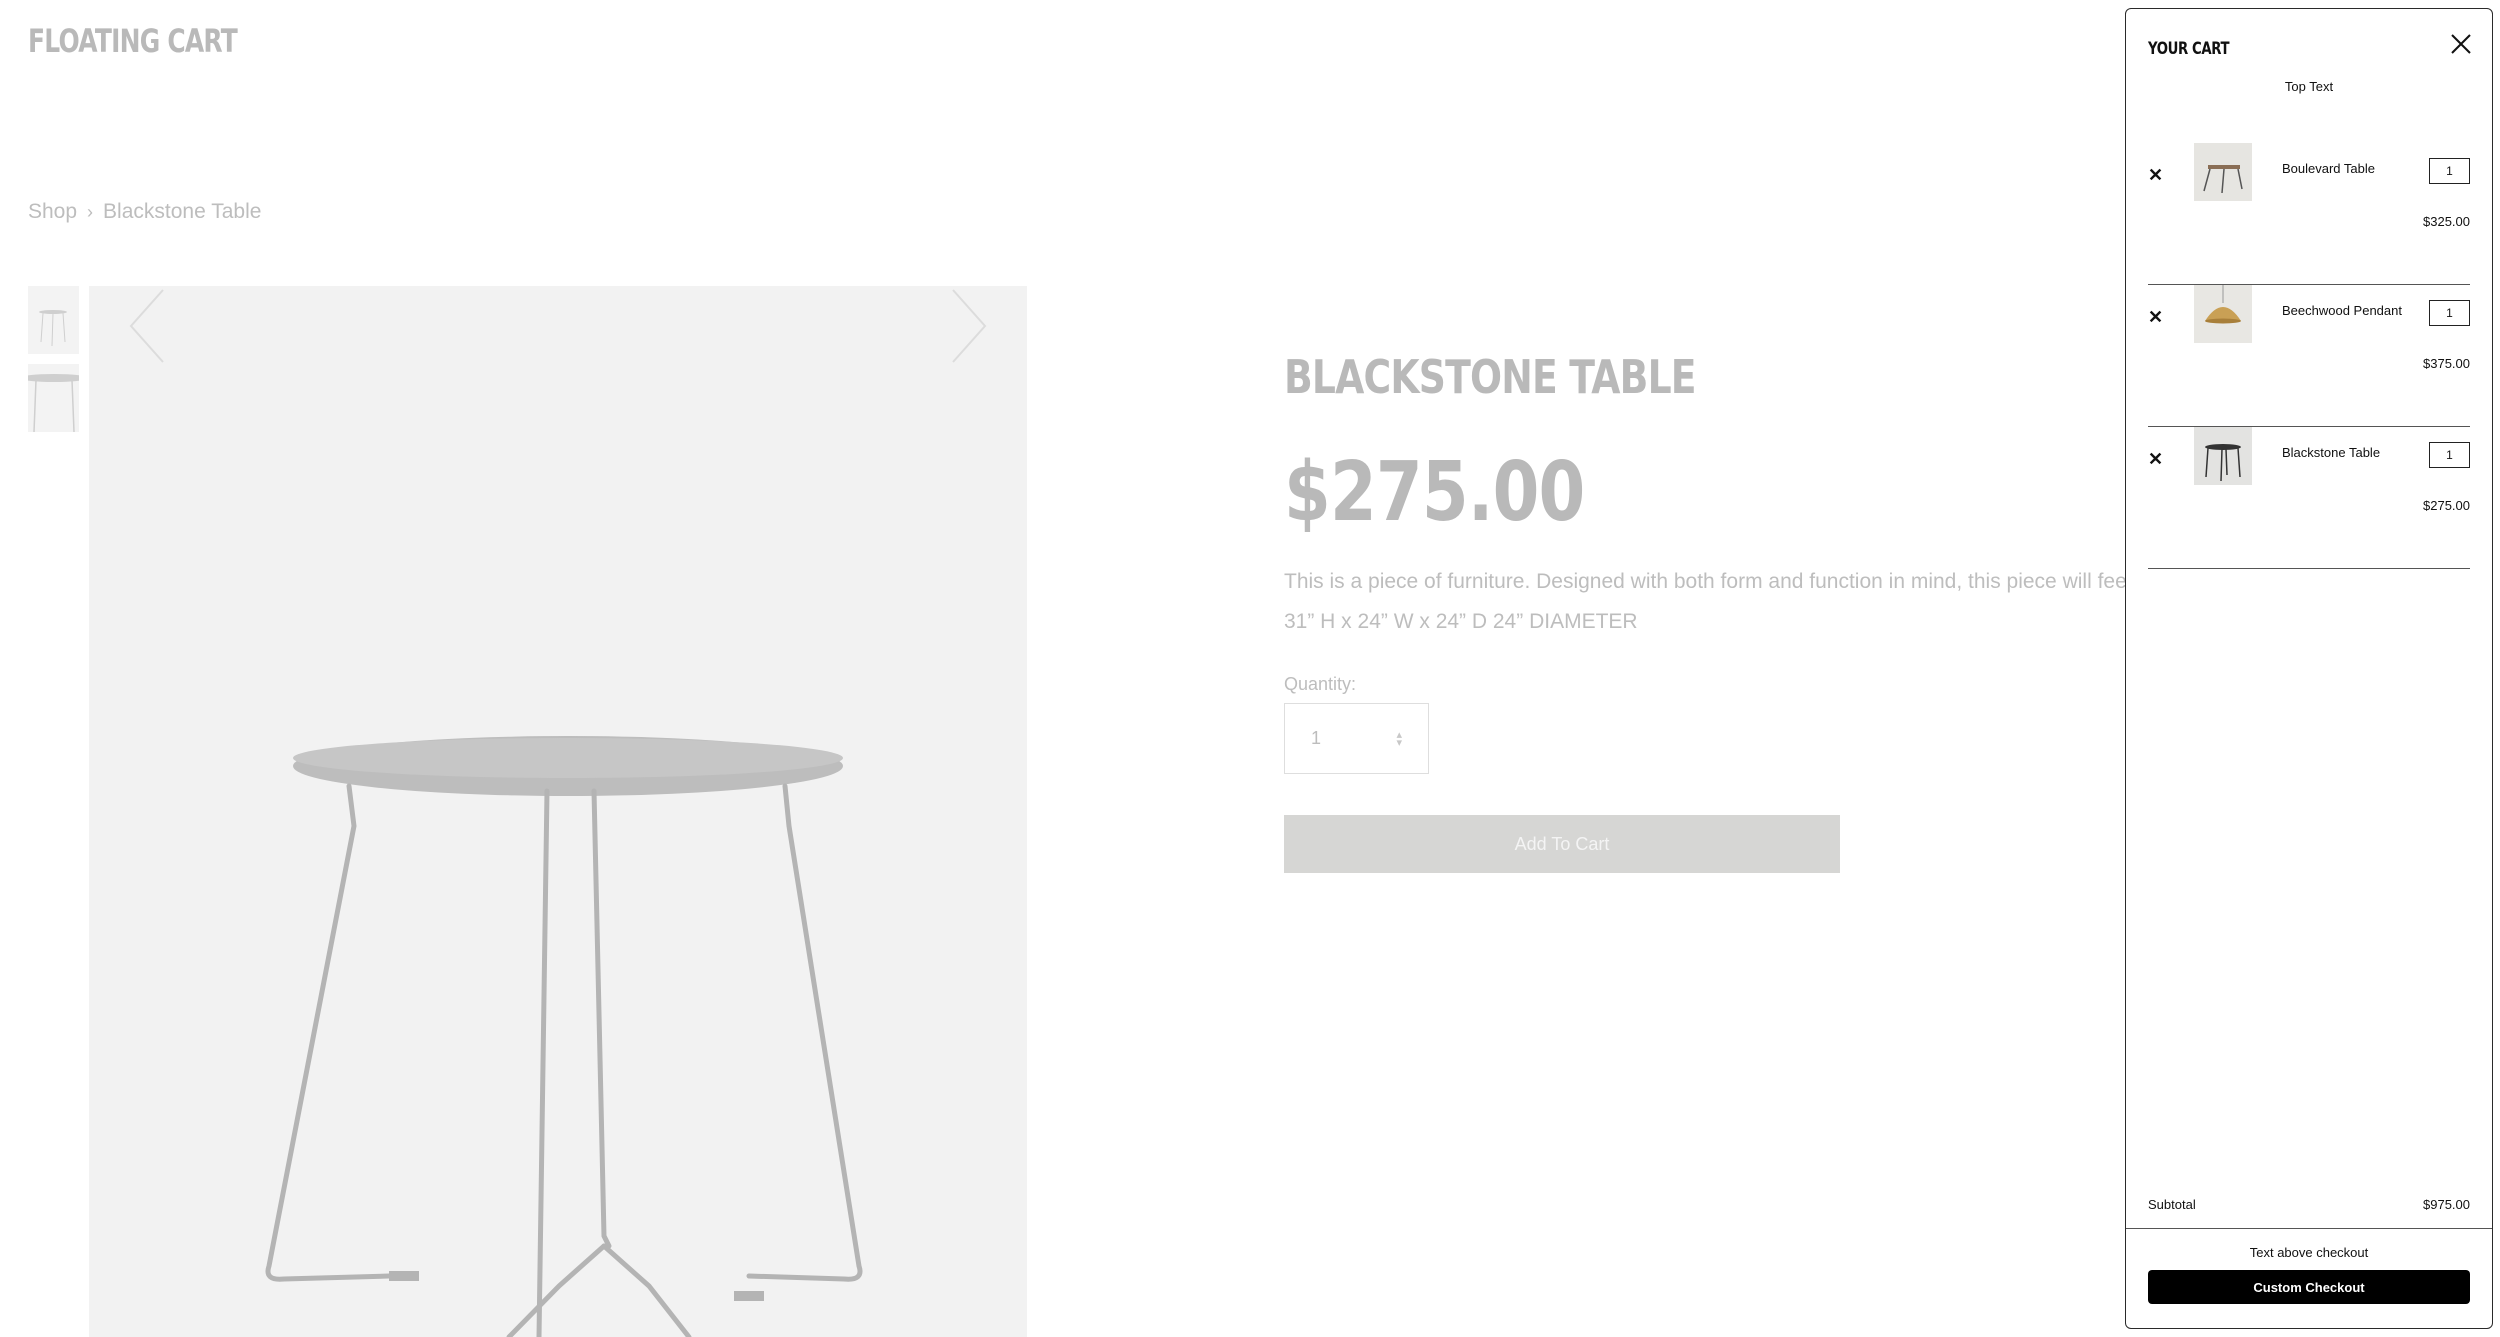 Image resolution: width=2500 pixels, height=1337 pixels. I want to click on cart-footer-divider, so click(2309, 1228).